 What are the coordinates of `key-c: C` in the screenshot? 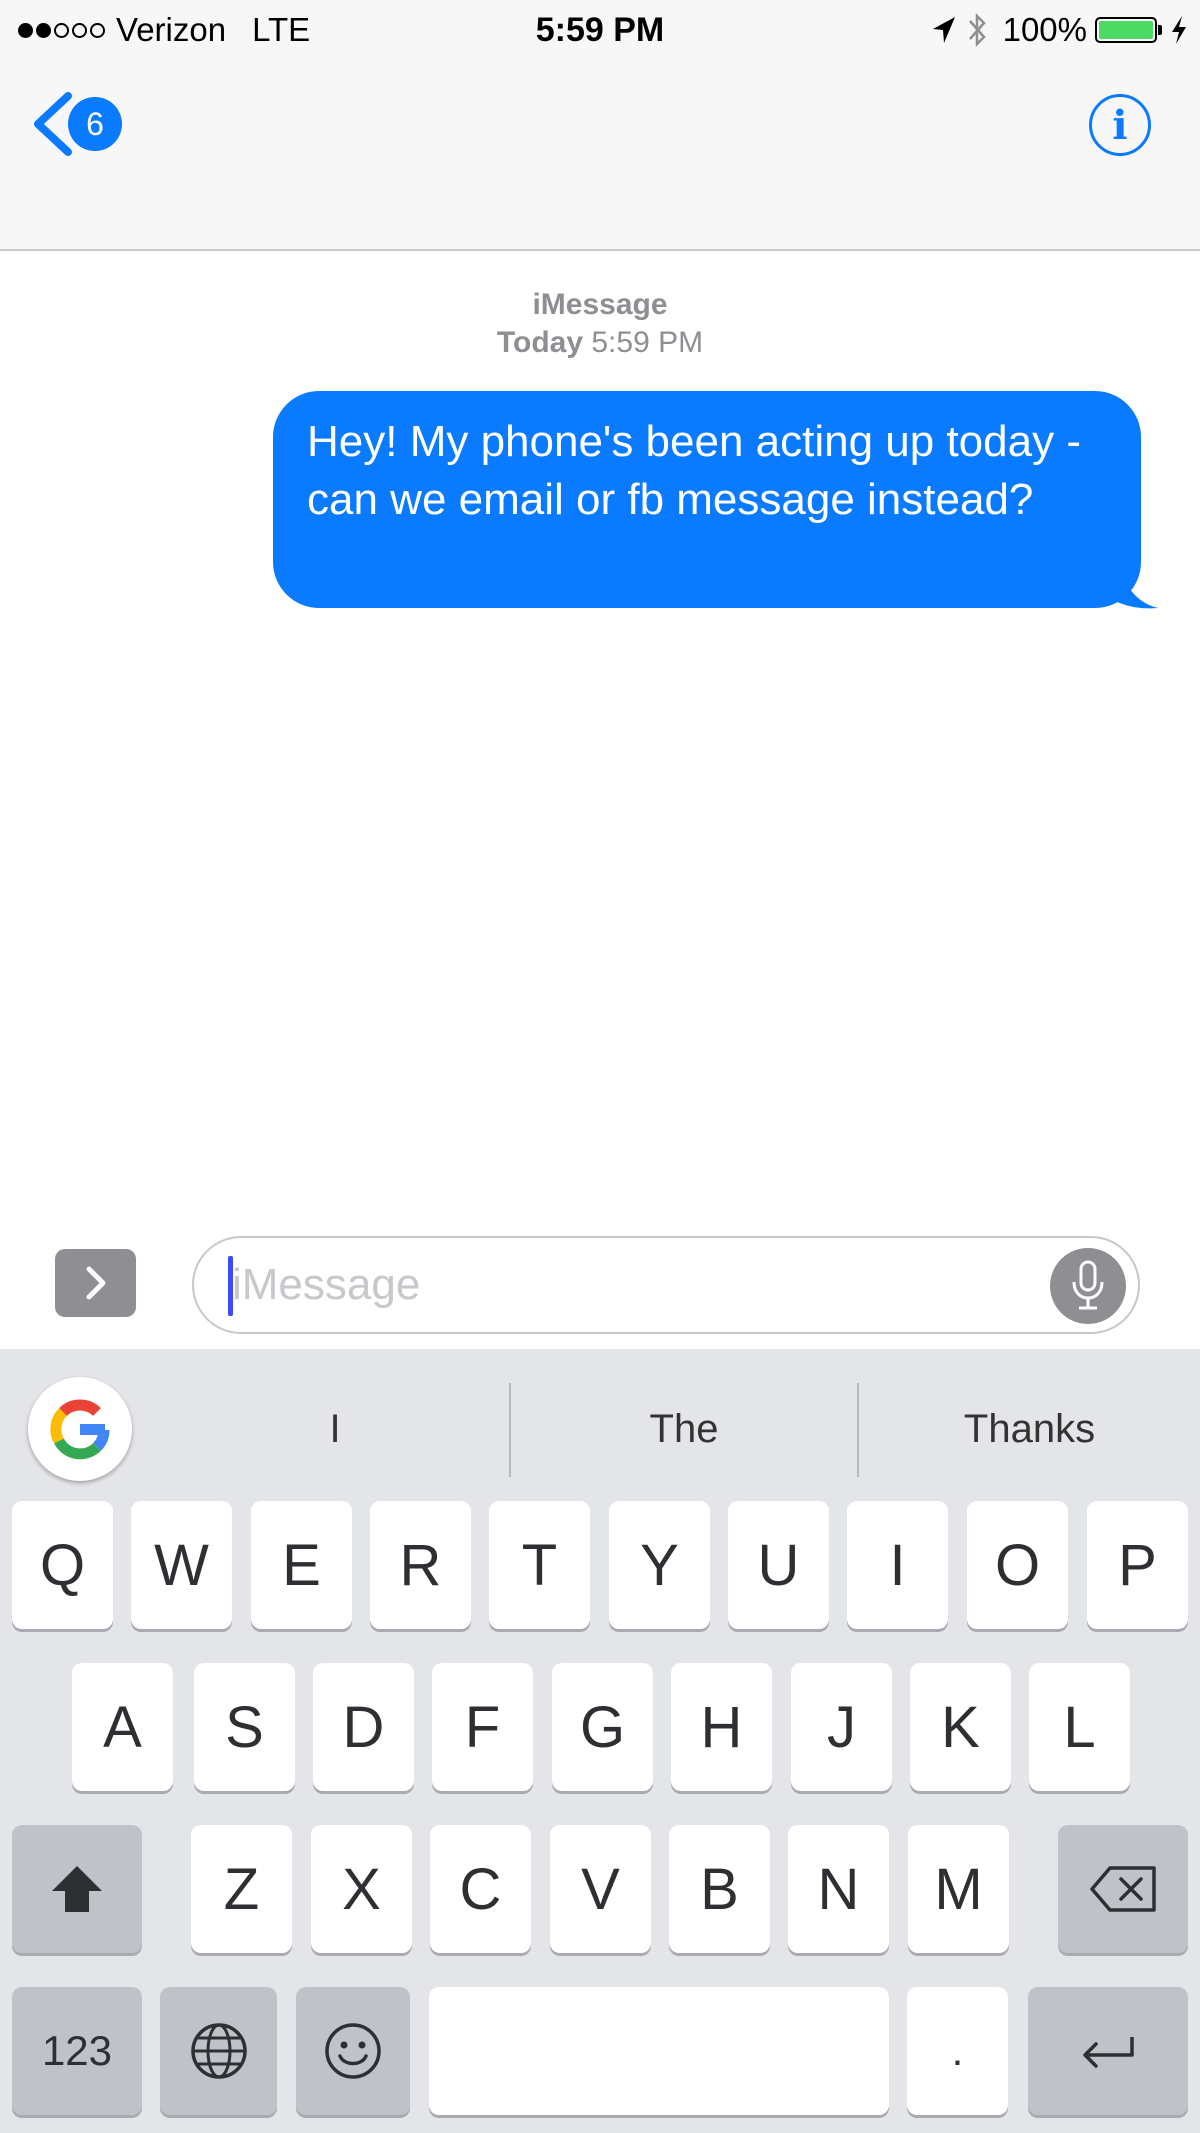 It's located at (480, 1889).